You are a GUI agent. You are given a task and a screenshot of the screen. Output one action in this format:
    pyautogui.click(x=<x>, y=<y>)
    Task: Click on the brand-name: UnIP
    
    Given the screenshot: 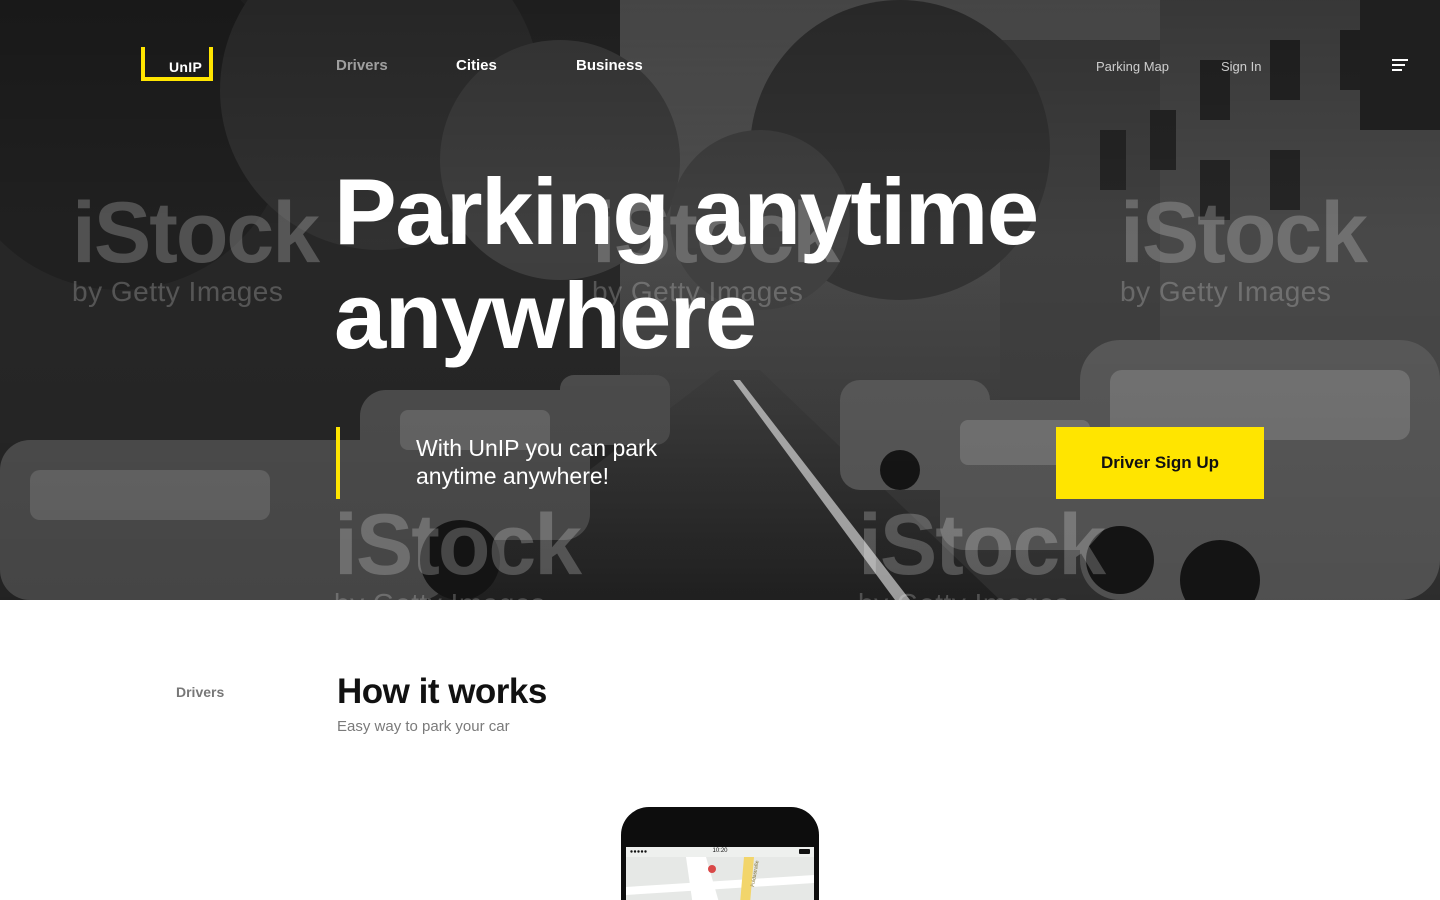 What is the action you would take?
    pyautogui.click(x=186, y=67)
    